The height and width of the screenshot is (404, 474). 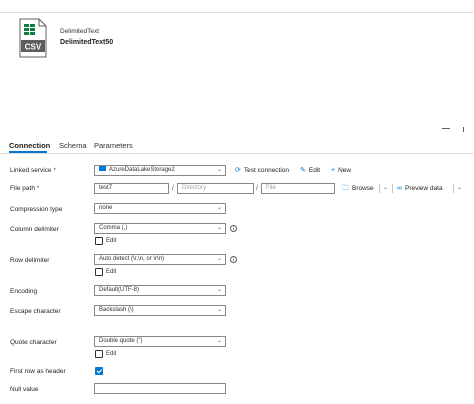 What do you see at coordinates (215, 188) in the screenshot?
I see `directory-input: Directory` at bounding box center [215, 188].